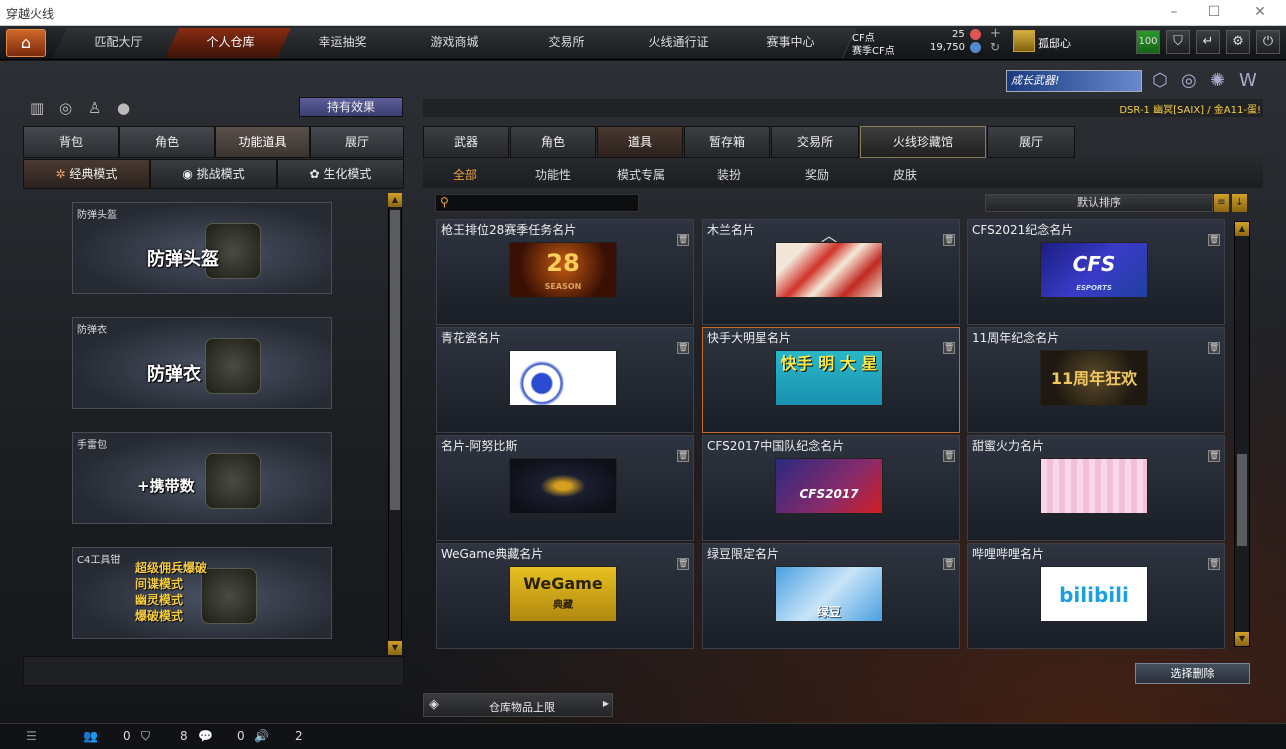 The height and width of the screenshot is (749, 1286). Describe the element at coordinates (553, 174) in the screenshot. I see `subtab-function: 功能性` at that location.